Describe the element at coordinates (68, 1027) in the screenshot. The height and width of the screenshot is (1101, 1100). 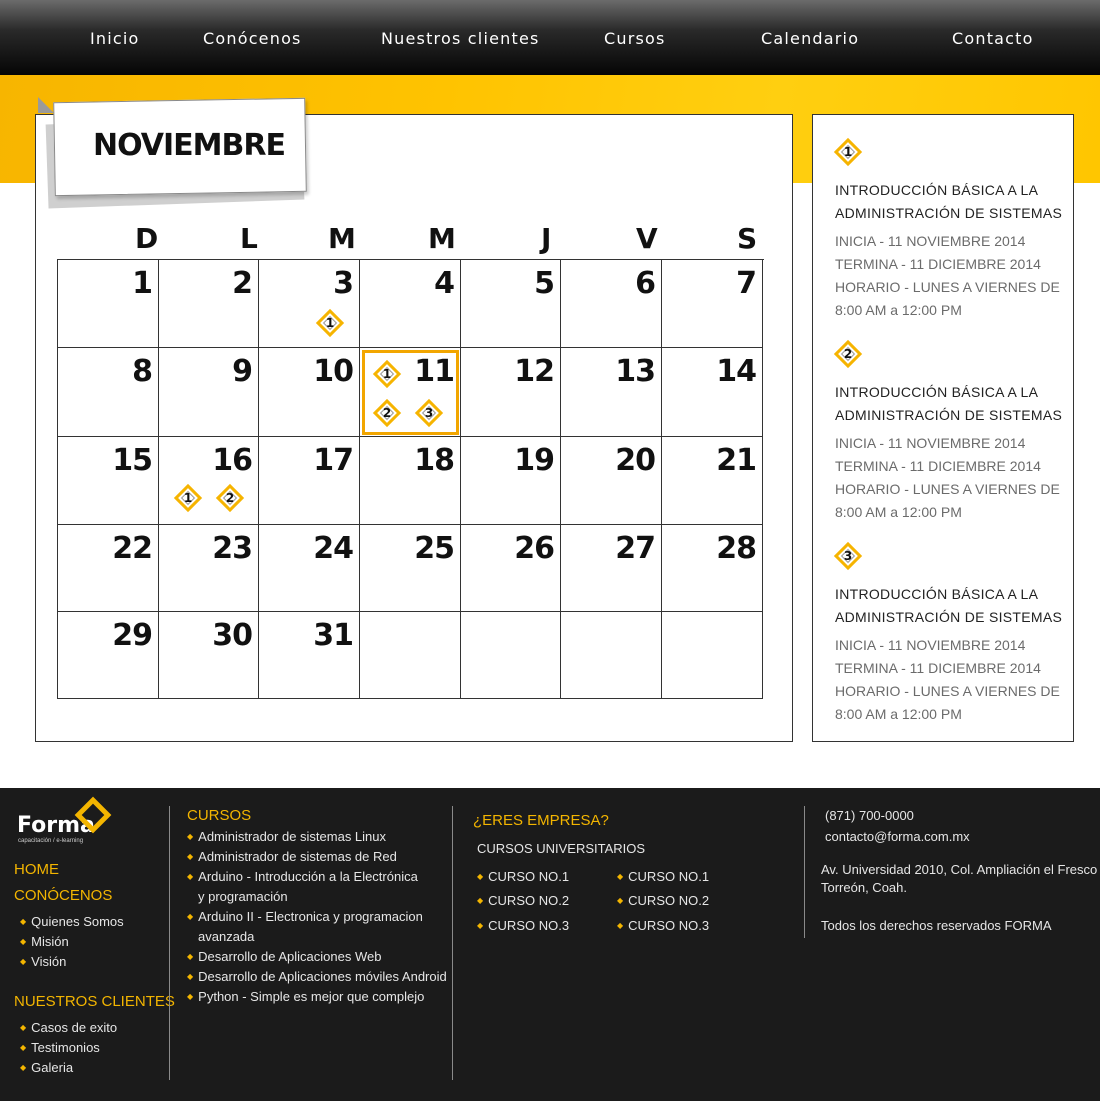
I see `footer-link-casos: Casos de exito` at that location.